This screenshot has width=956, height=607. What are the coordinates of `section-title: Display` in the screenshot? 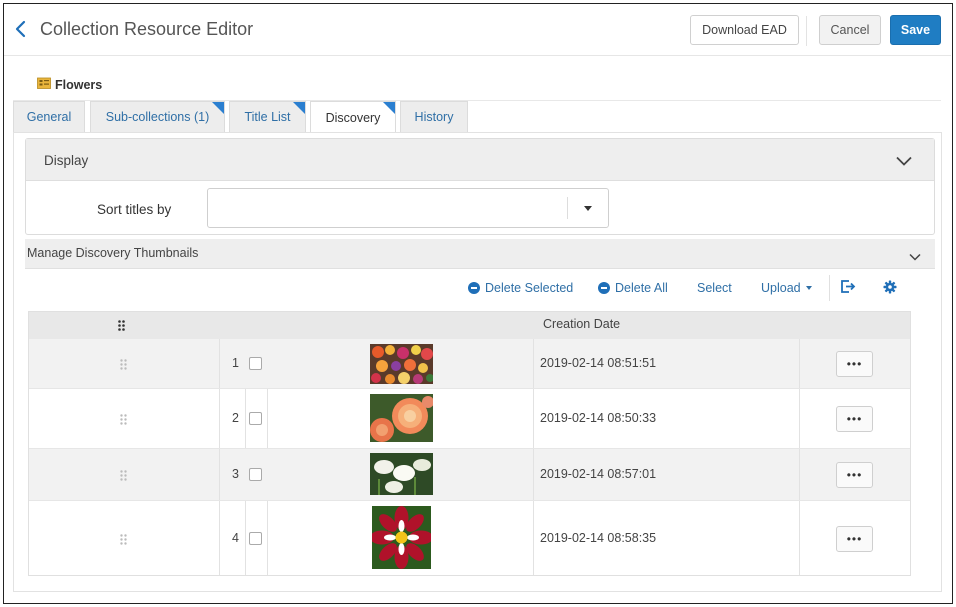 It's located at (66, 160).